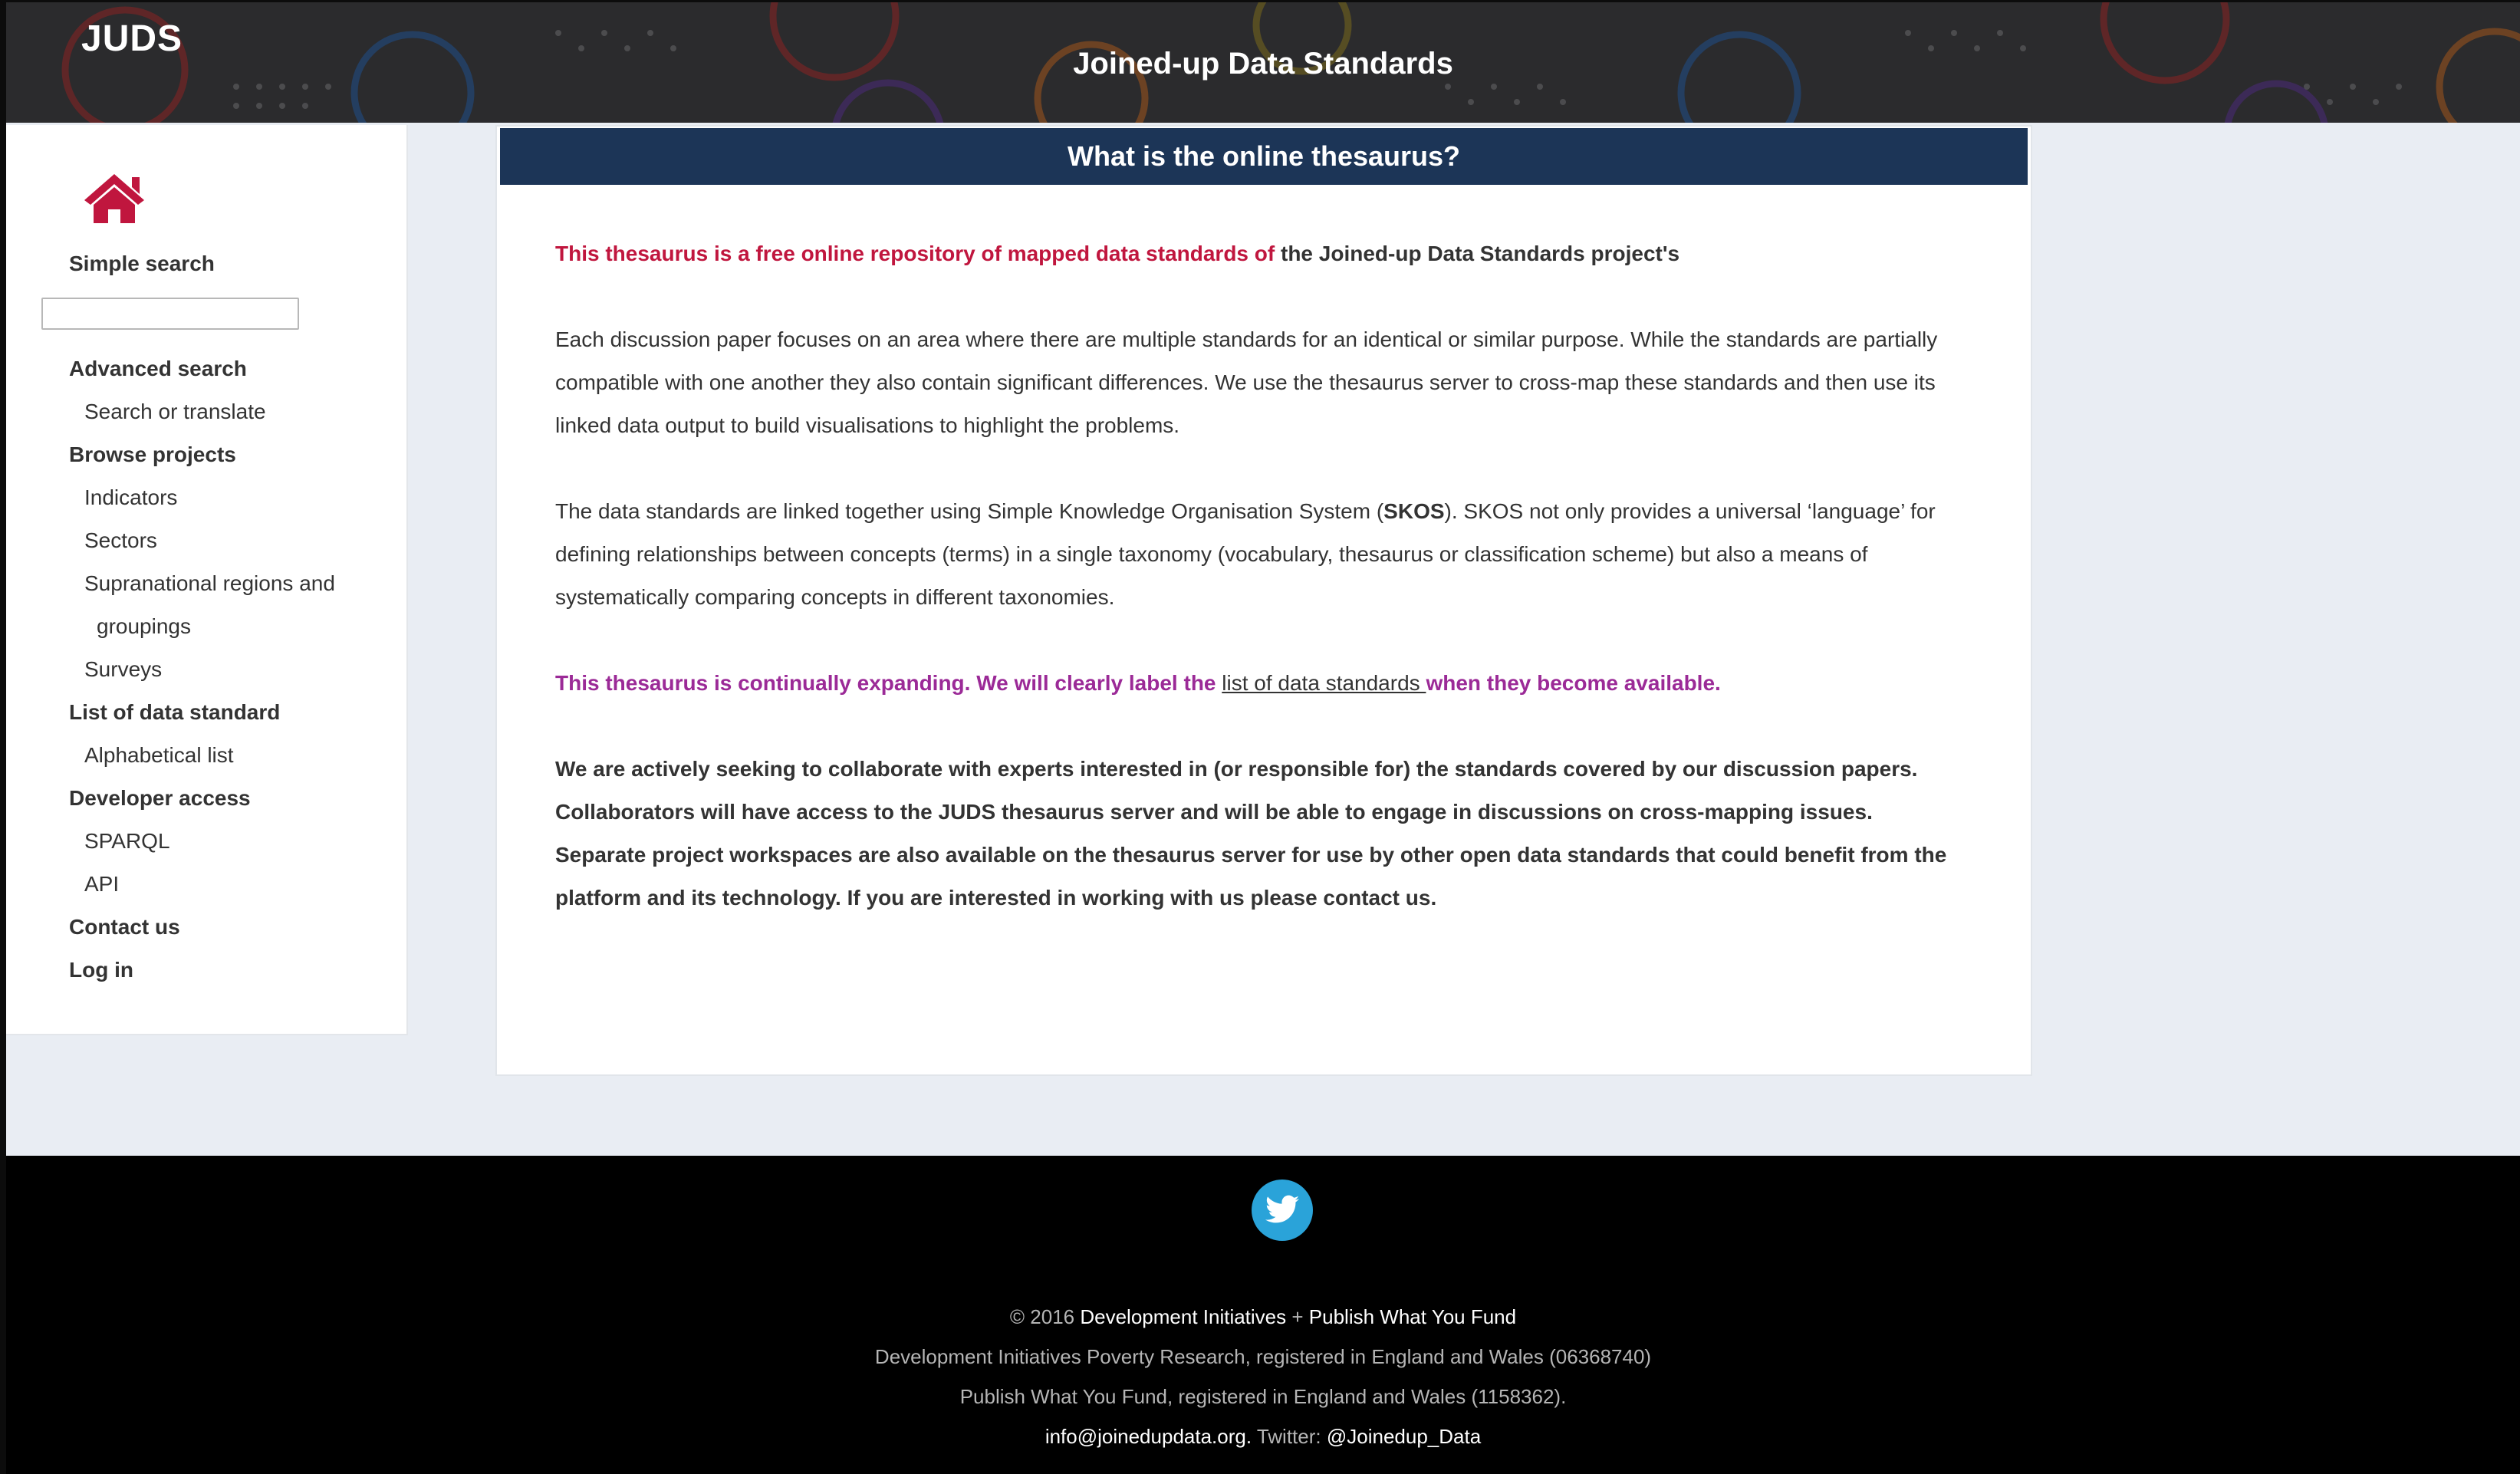 The width and height of the screenshot is (2520, 1474). Describe the element at coordinates (123, 669) in the screenshot. I see `sidebar-item-surveys: Surveys` at that location.